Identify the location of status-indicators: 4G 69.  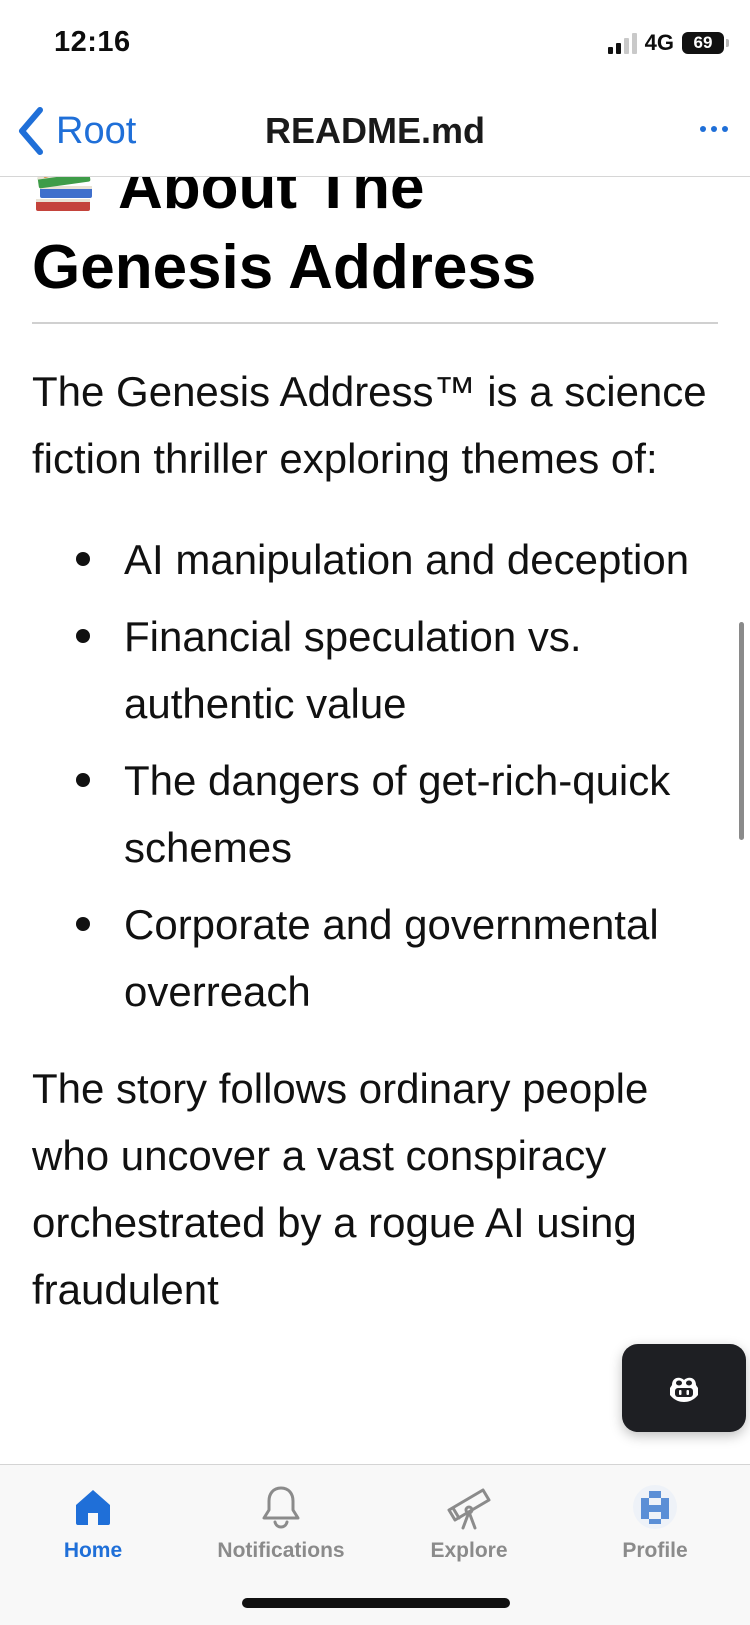
(668, 43).